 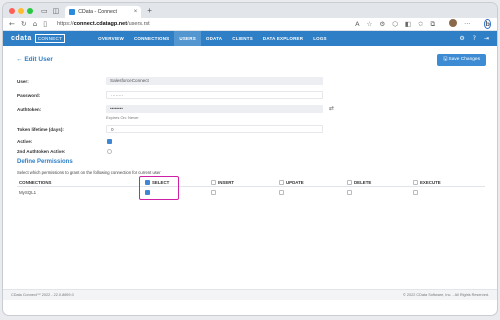 I want to click on col-insert-label: INSERT, so click(x=226, y=182).